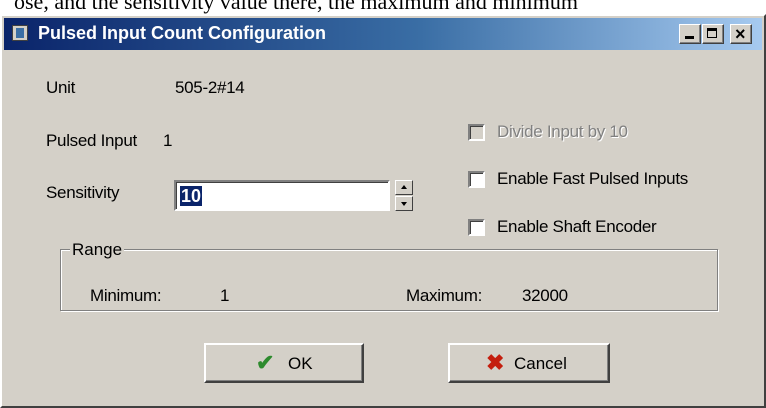 Image resolution: width=766 pixels, height=408 pixels. What do you see at coordinates (20, 33) in the screenshot?
I see `app-icon` at bounding box center [20, 33].